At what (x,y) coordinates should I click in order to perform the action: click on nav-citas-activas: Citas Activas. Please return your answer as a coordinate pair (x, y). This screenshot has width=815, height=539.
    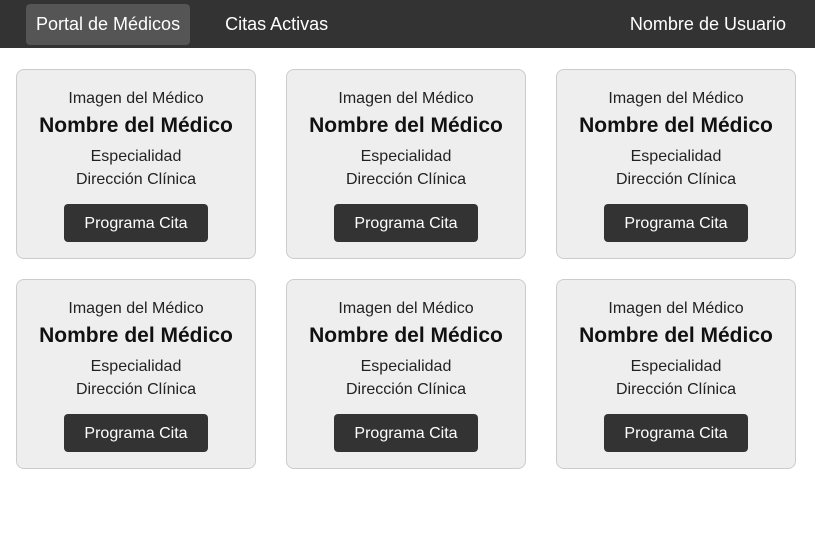
    Looking at the image, I should click on (276, 24).